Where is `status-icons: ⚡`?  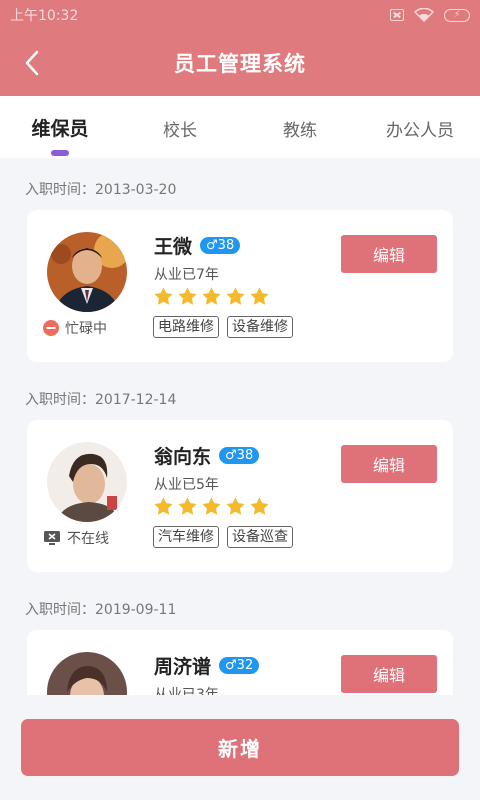
status-icons: ⚡ is located at coordinates (430, 15).